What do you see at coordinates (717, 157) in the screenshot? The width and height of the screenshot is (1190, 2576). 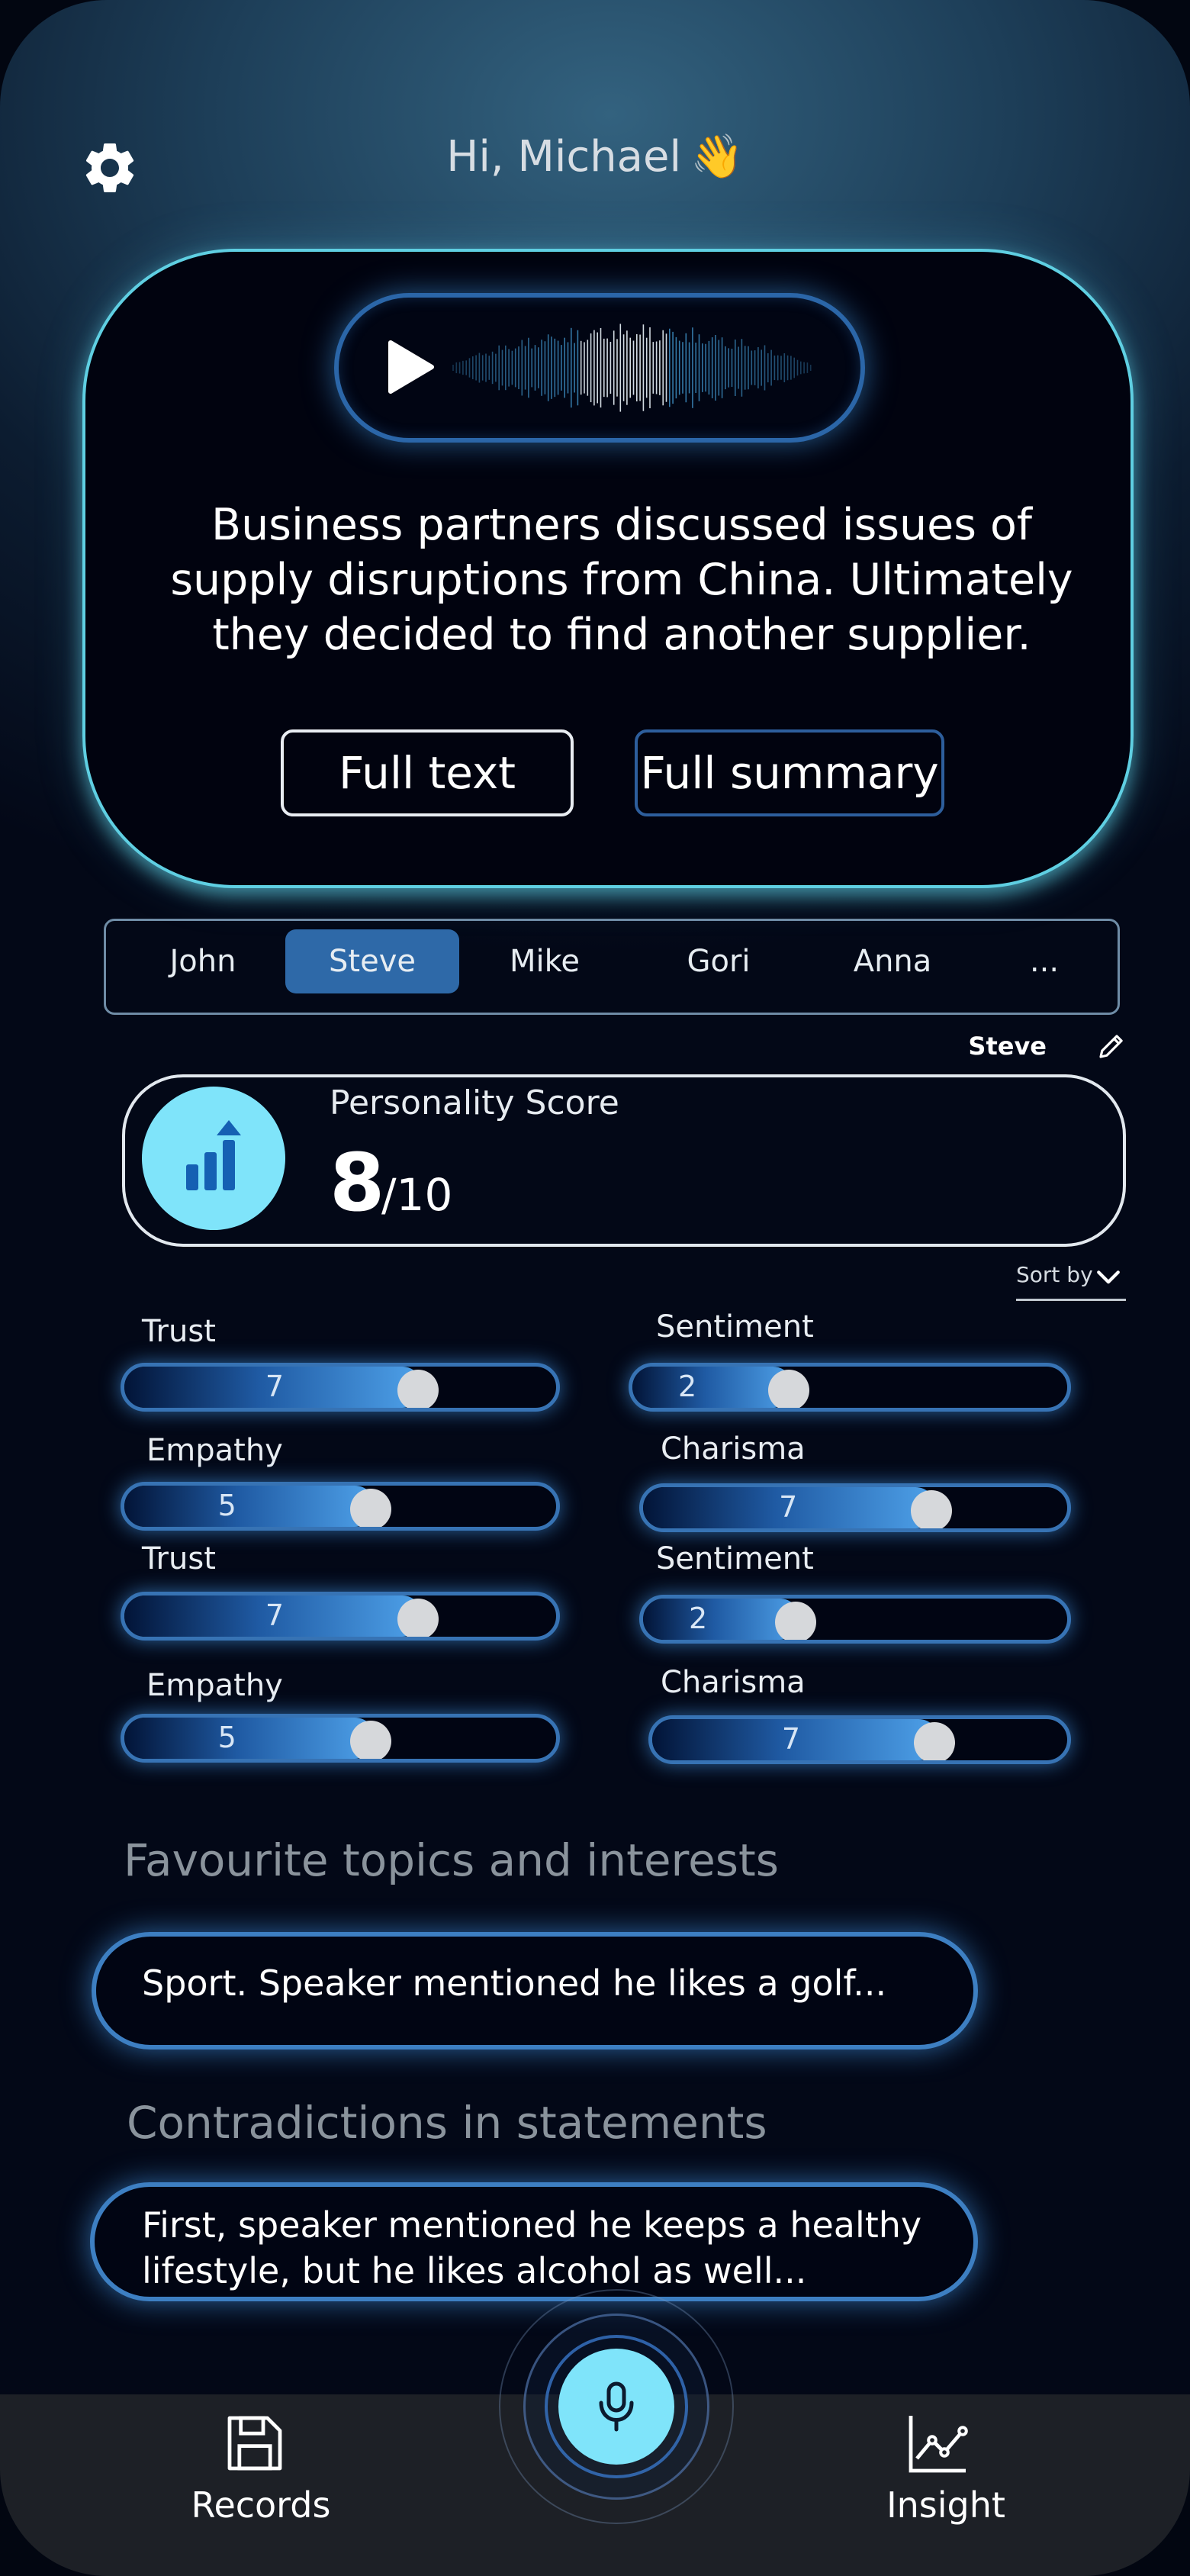 I see `waving-hand-icon: 👋` at bounding box center [717, 157].